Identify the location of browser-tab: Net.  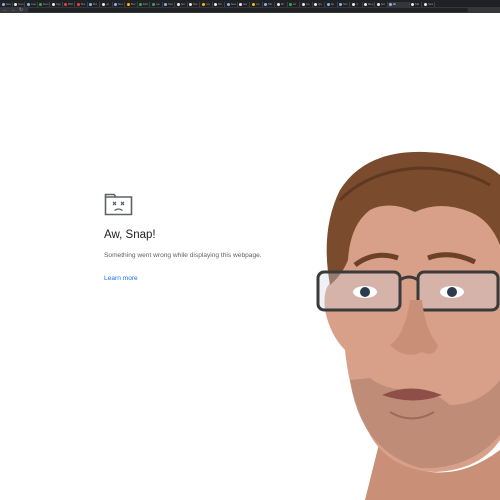
(119, 4).